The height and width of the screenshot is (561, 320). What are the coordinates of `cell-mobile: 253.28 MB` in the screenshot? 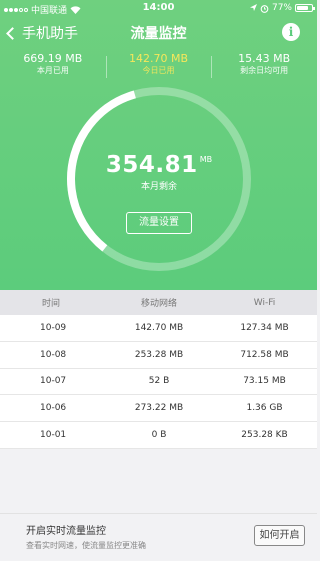 It's located at (159, 354).